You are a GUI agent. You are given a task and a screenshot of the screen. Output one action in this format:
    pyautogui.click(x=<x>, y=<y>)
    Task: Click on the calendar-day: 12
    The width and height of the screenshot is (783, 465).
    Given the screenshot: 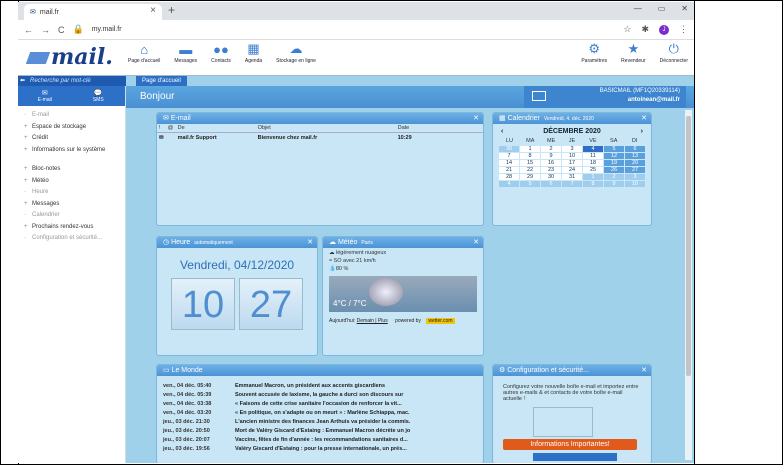 What is the action you would take?
    pyautogui.click(x=614, y=156)
    